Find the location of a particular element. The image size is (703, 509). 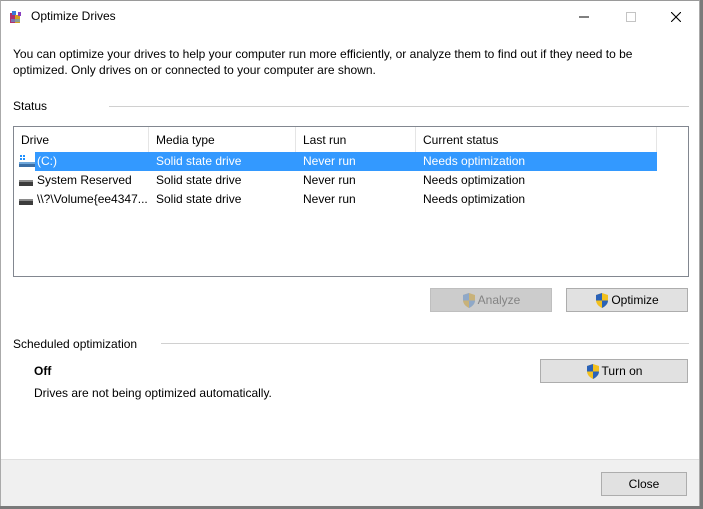

column-header-current-status: Current status is located at coordinates (536, 139).